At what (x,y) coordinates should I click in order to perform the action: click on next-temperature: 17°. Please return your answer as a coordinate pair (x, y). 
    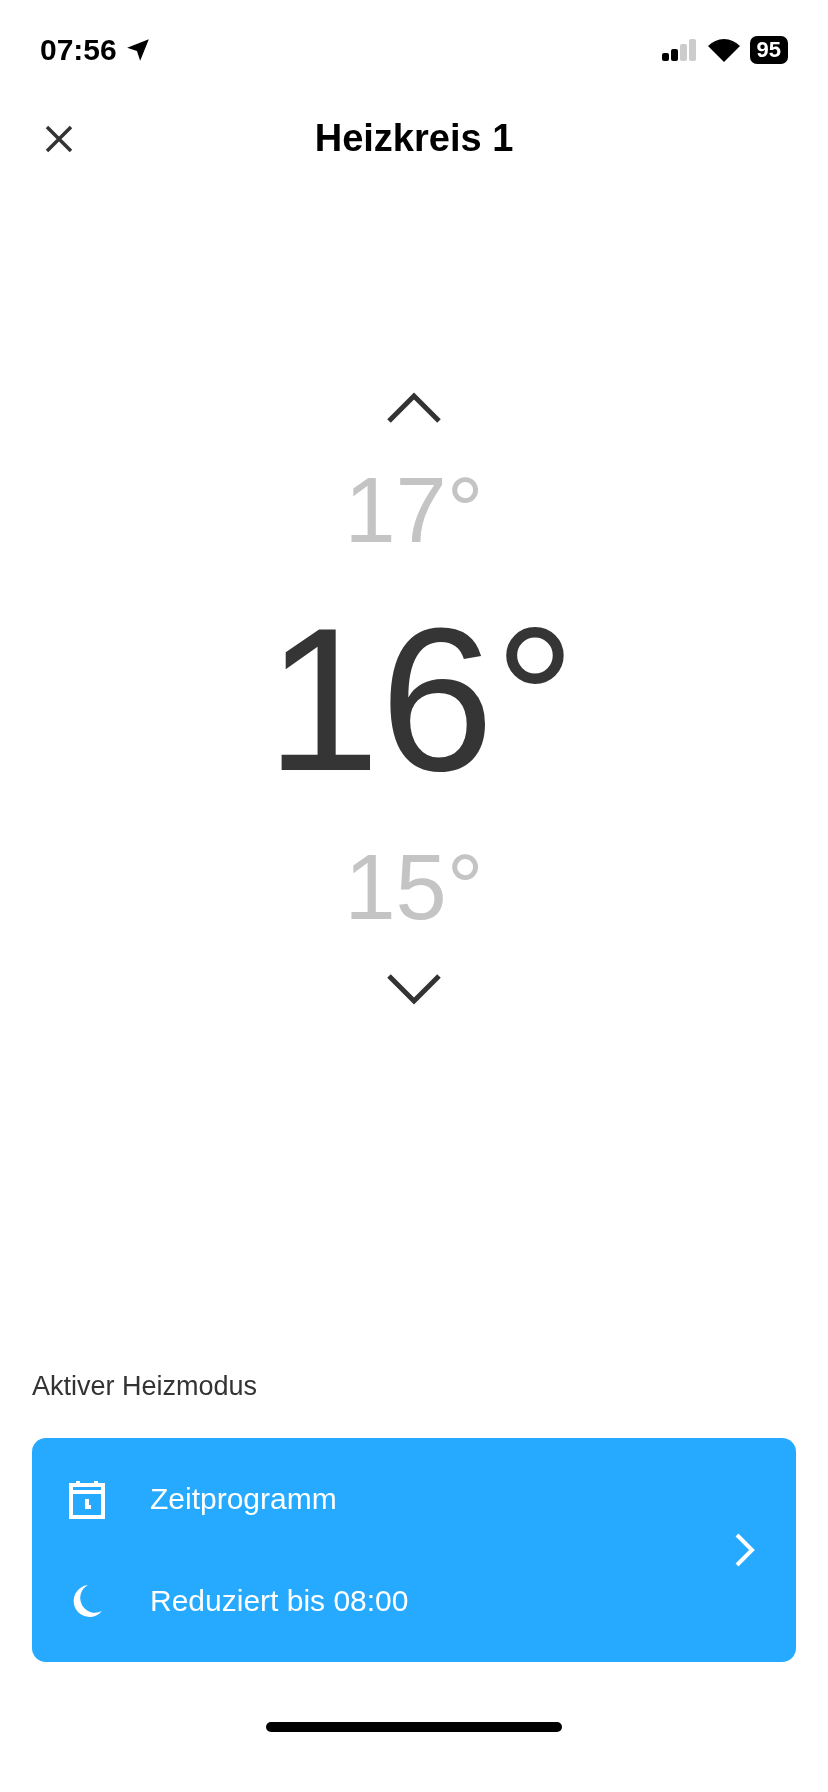
    Looking at the image, I should click on (414, 510).